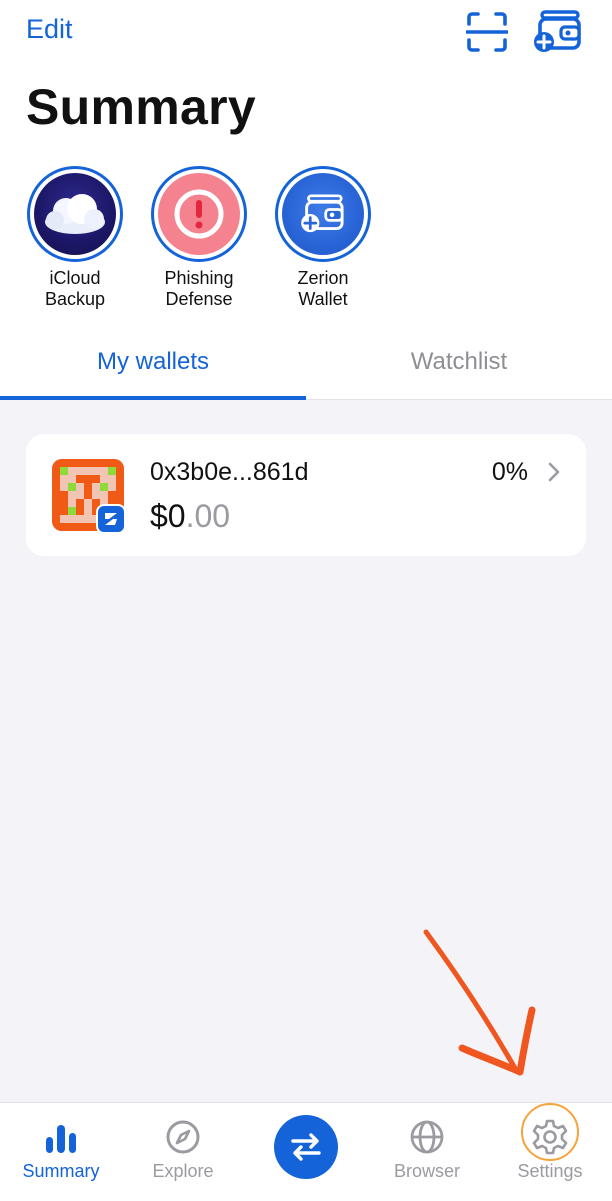  What do you see at coordinates (480, 1003) in the screenshot?
I see `annotation-arrow` at bounding box center [480, 1003].